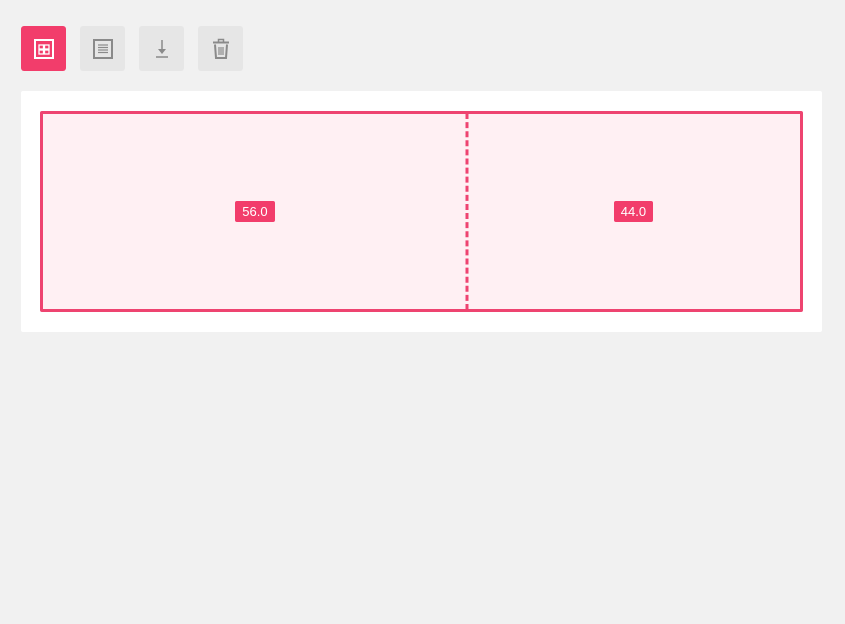 The height and width of the screenshot is (624, 845). I want to click on trash-icon, so click(221, 49).